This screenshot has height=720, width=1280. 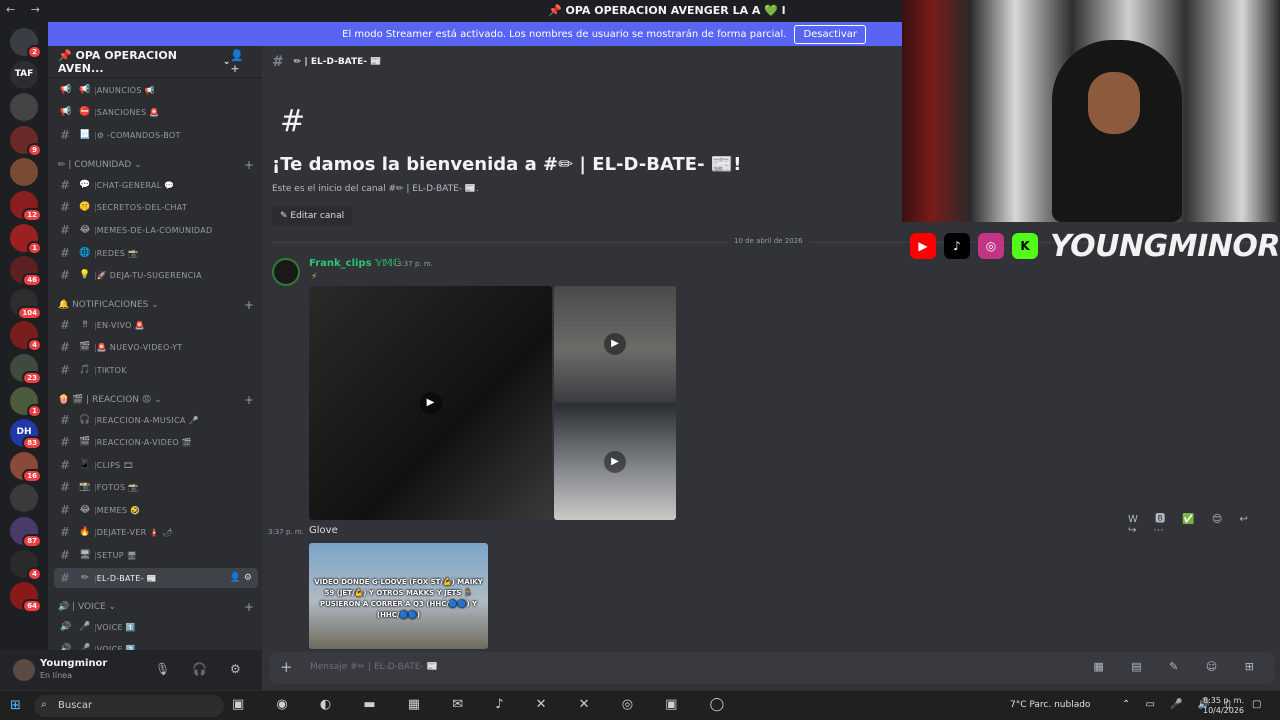 I want to click on microphone-icon: 🎙, so click(x=162, y=669).